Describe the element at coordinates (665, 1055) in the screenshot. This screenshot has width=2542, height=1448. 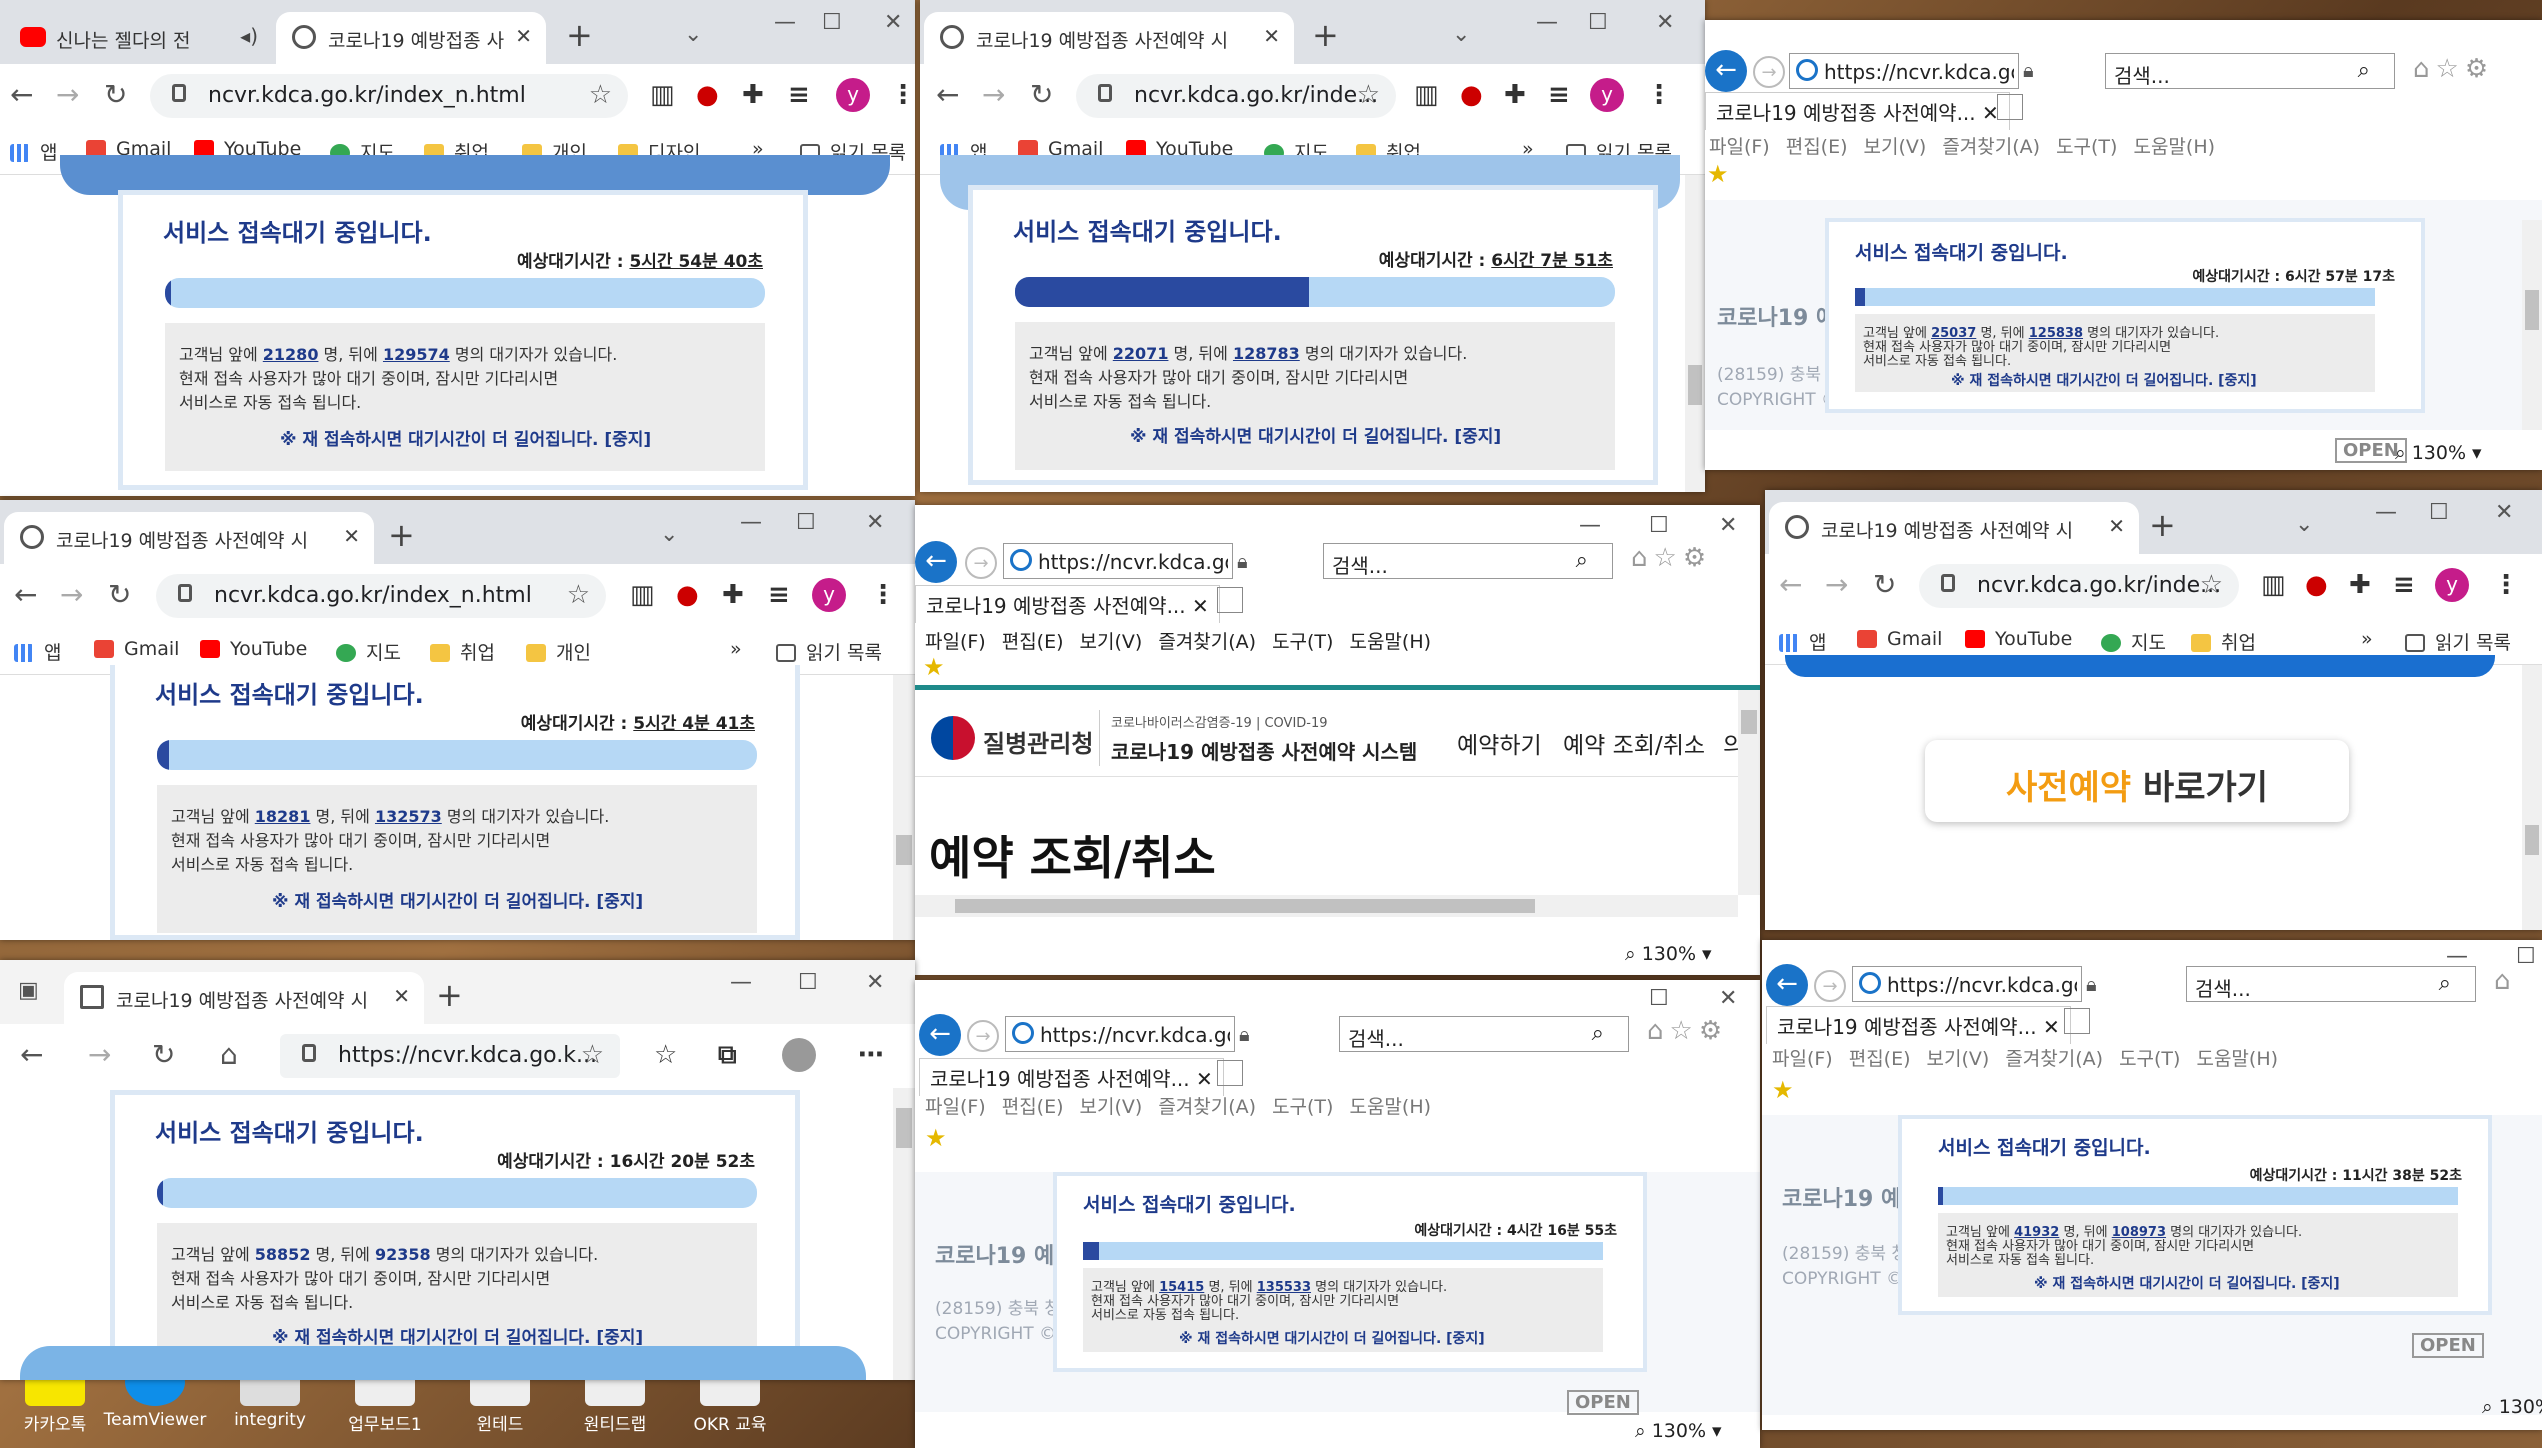
I see `favorites-icon: ☆` at that location.